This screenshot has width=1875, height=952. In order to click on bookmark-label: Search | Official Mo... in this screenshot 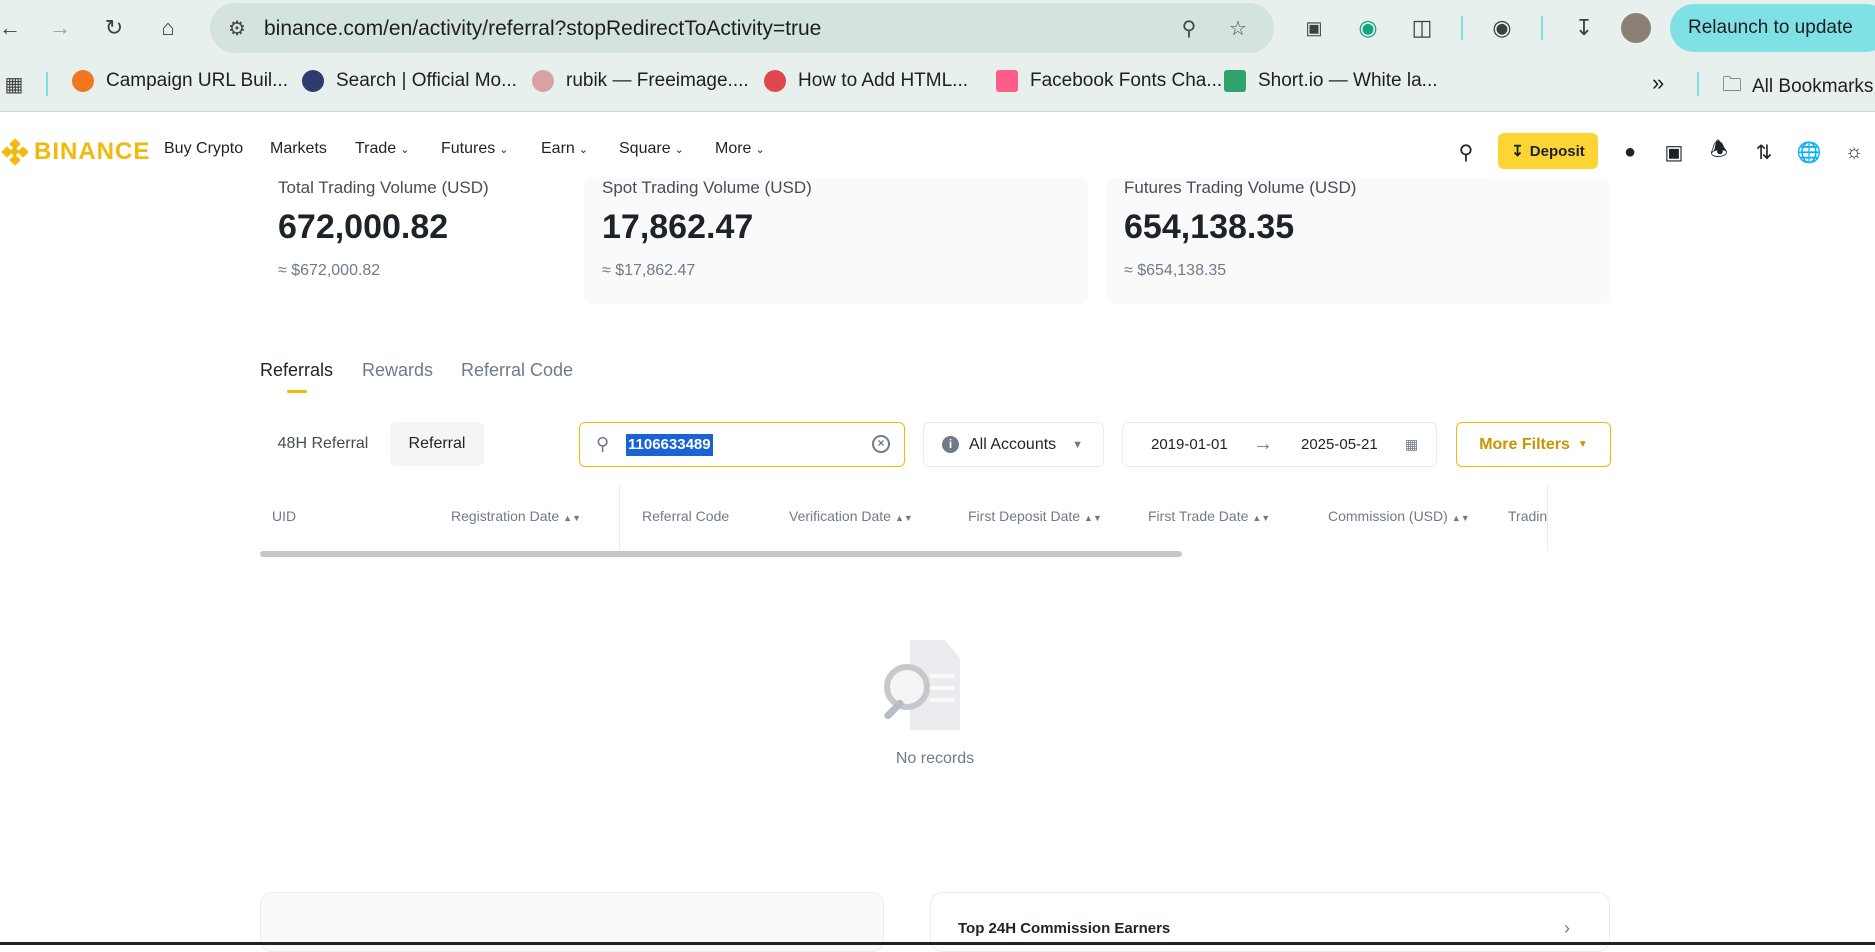, I will do `click(426, 80)`.